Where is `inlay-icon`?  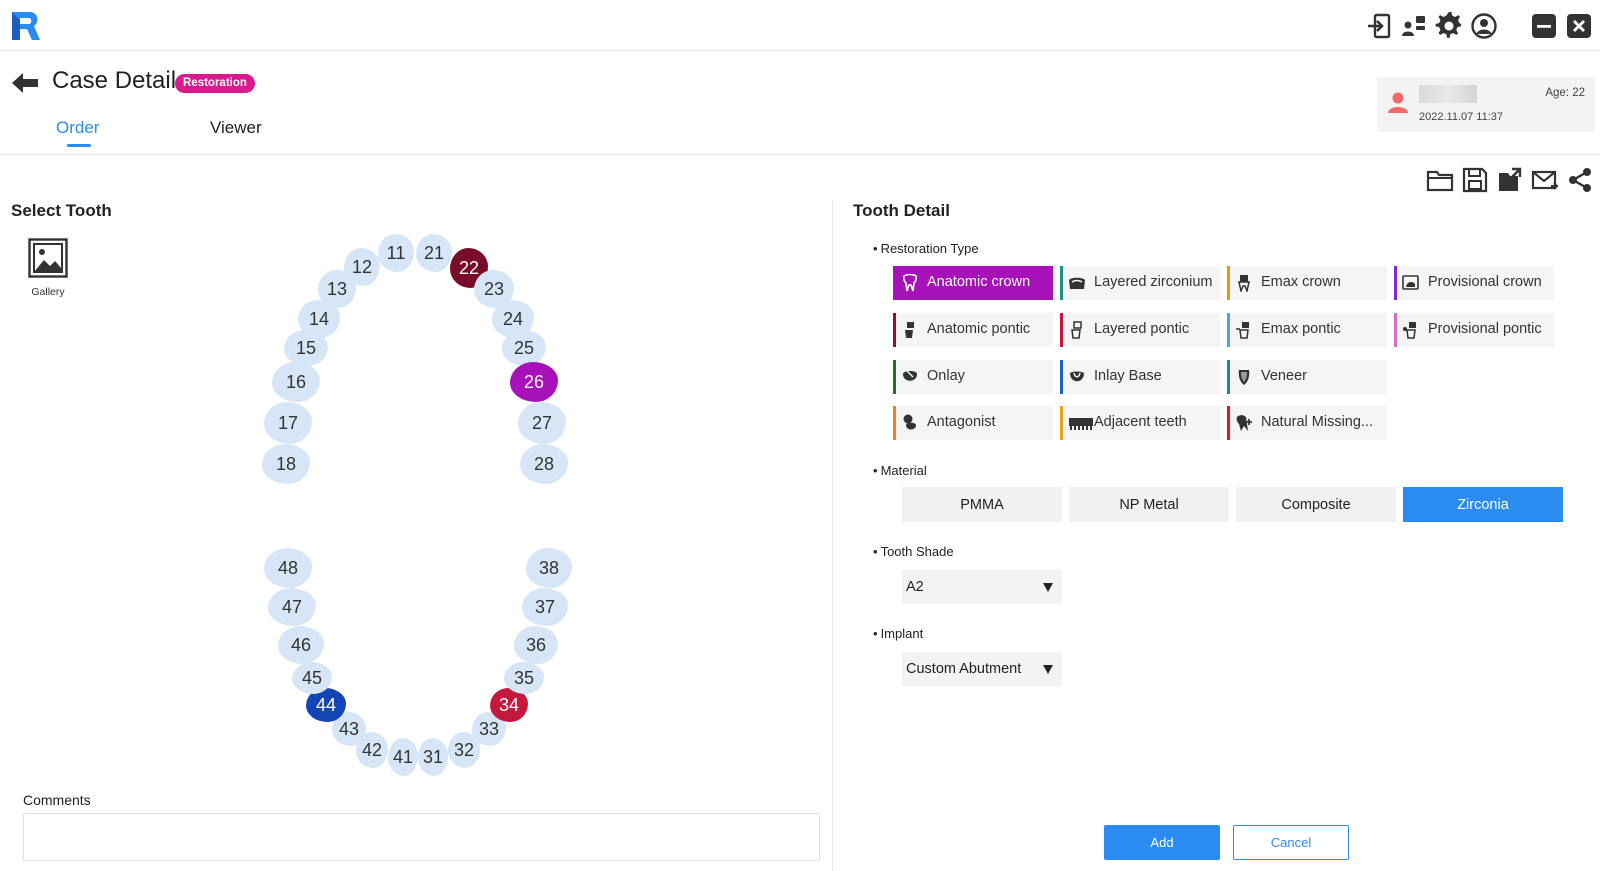 inlay-icon is located at coordinates (1077, 376).